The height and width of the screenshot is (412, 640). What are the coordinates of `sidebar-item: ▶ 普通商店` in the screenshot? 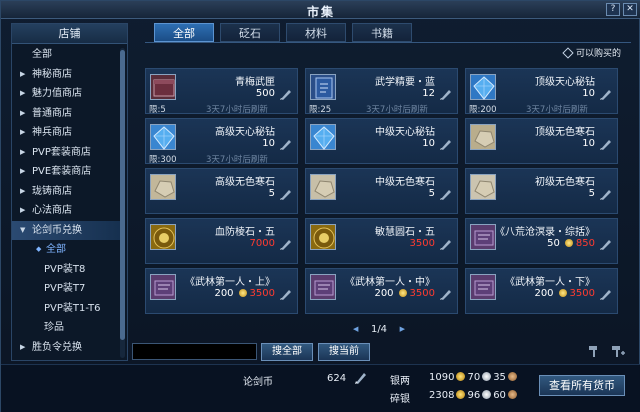 It's located at (66, 113).